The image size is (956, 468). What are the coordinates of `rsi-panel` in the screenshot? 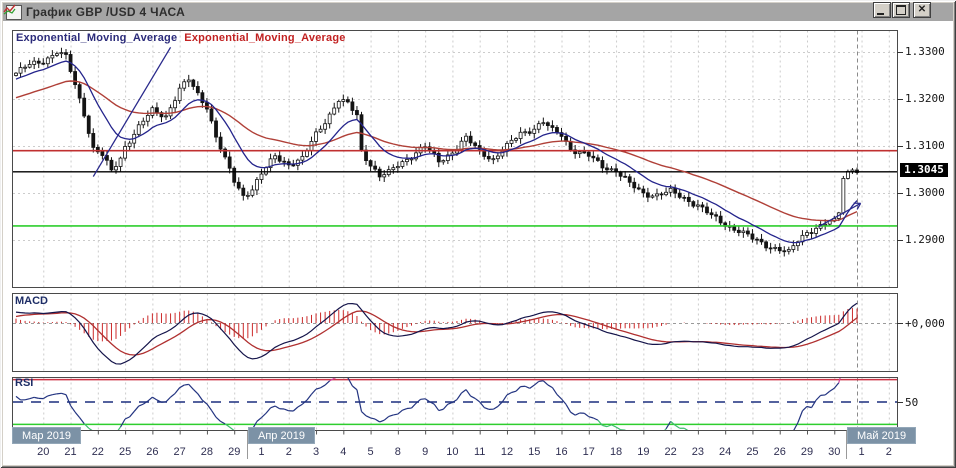 It's located at (455, 404).